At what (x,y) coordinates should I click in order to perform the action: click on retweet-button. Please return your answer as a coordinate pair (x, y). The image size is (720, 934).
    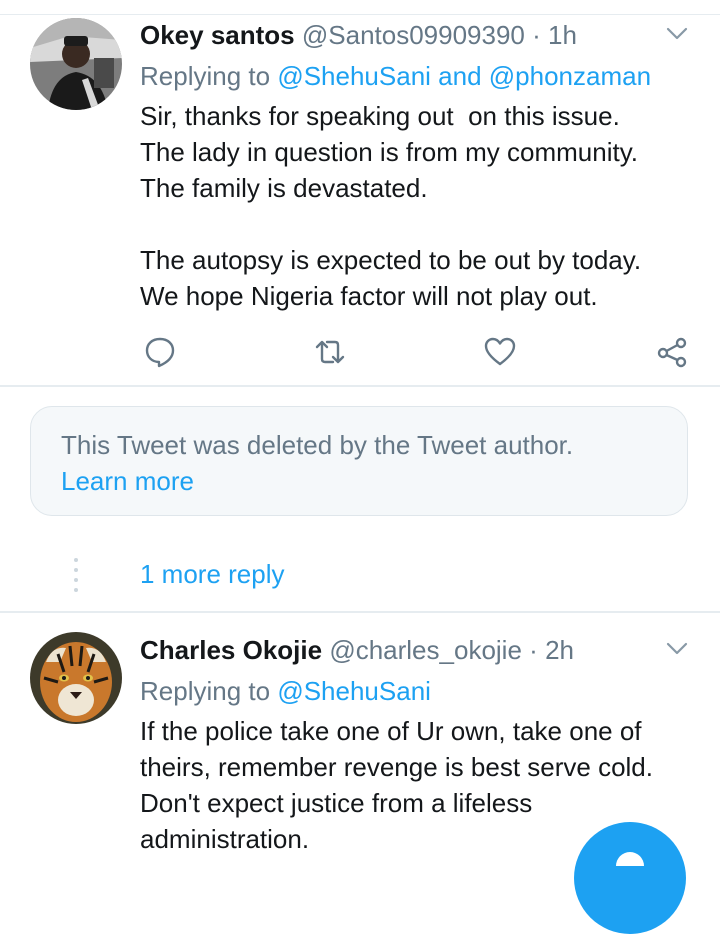
    Looking at the image, I should click on (330, 352).